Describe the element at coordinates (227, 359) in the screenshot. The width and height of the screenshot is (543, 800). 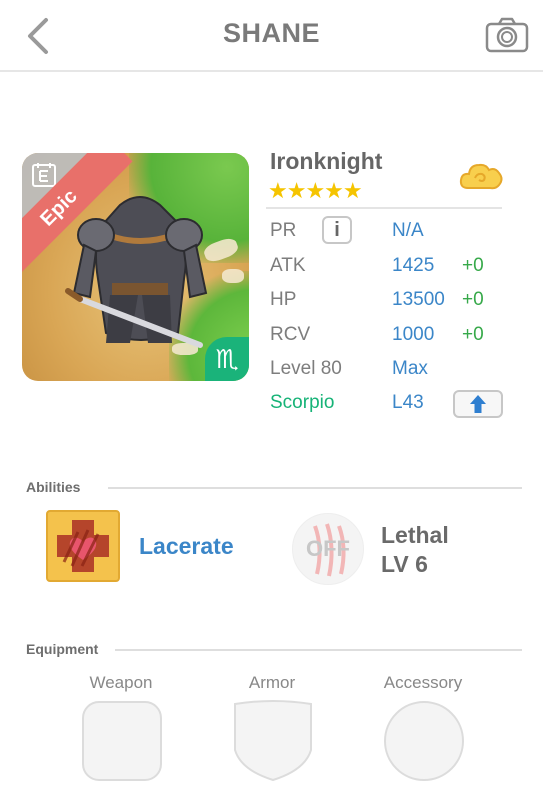
I see `zodiac-badge-icon: ♏` at that location.